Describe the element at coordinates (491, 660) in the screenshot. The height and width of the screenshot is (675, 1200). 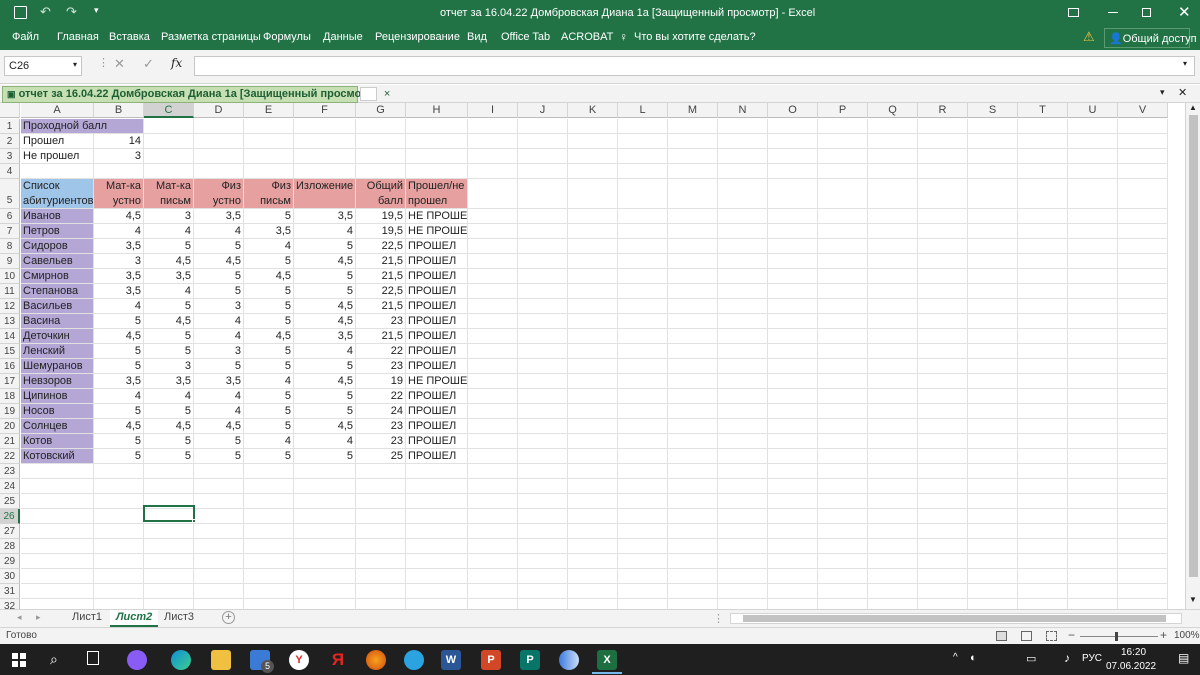
I see `powerpoint-icon: P` at that location.